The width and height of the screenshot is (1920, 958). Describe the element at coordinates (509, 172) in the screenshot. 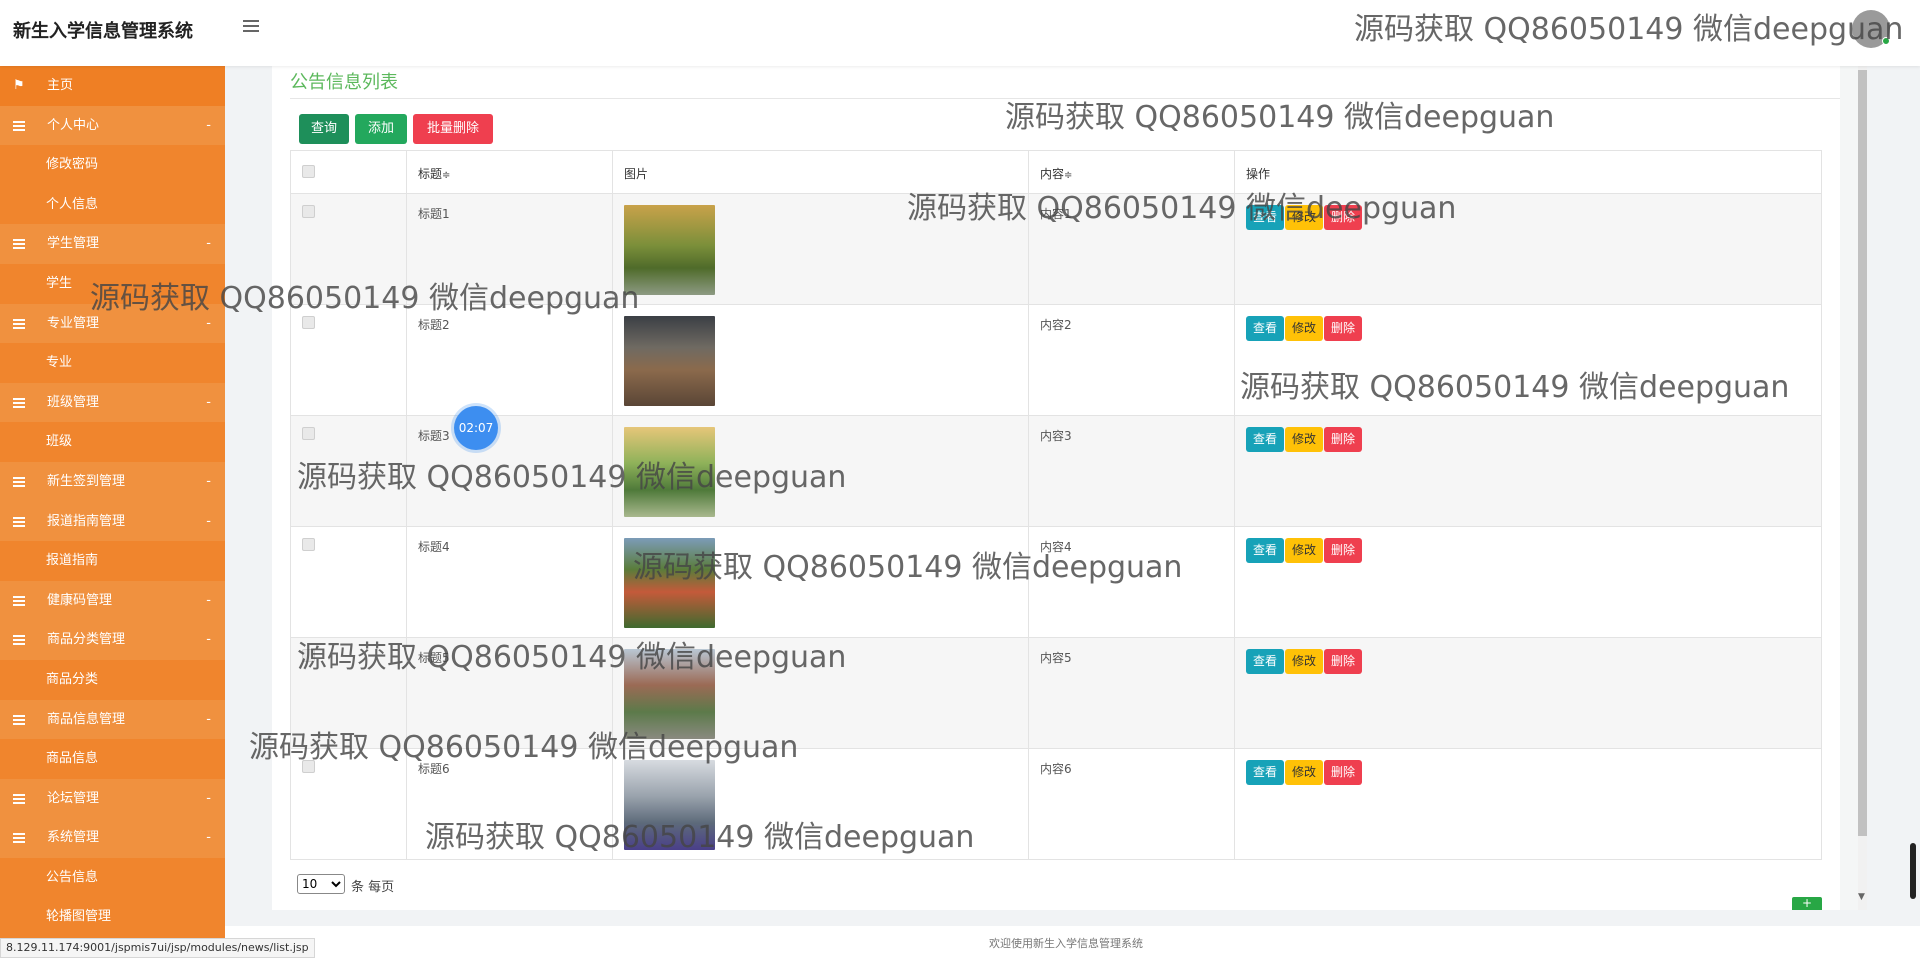

I see `header-title: 标题≑` at that location.